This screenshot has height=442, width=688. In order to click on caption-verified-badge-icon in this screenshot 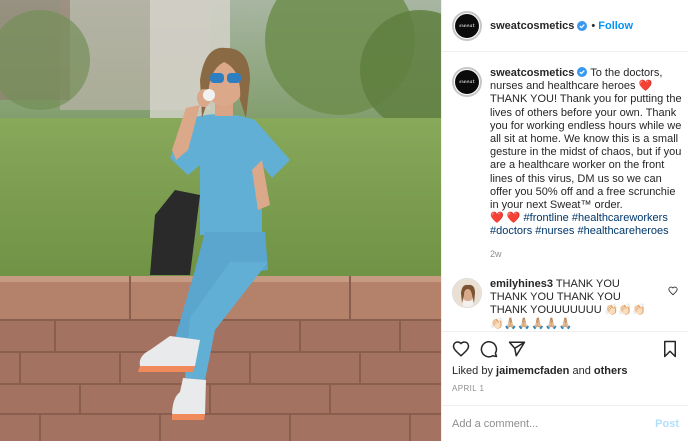, I will do `click(582, 72)`.